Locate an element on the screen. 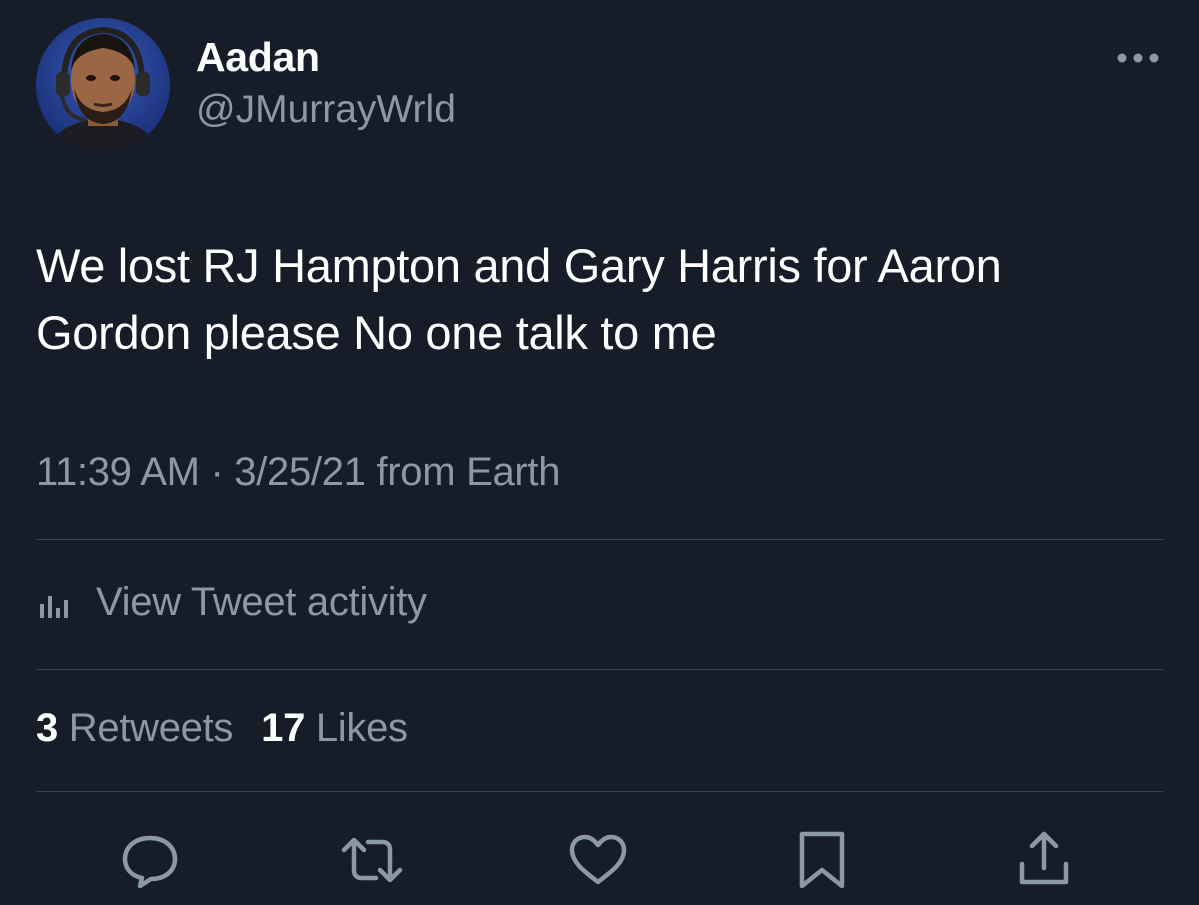 The image size is (1199, 905). avatar is located at coordinates (103, 85).